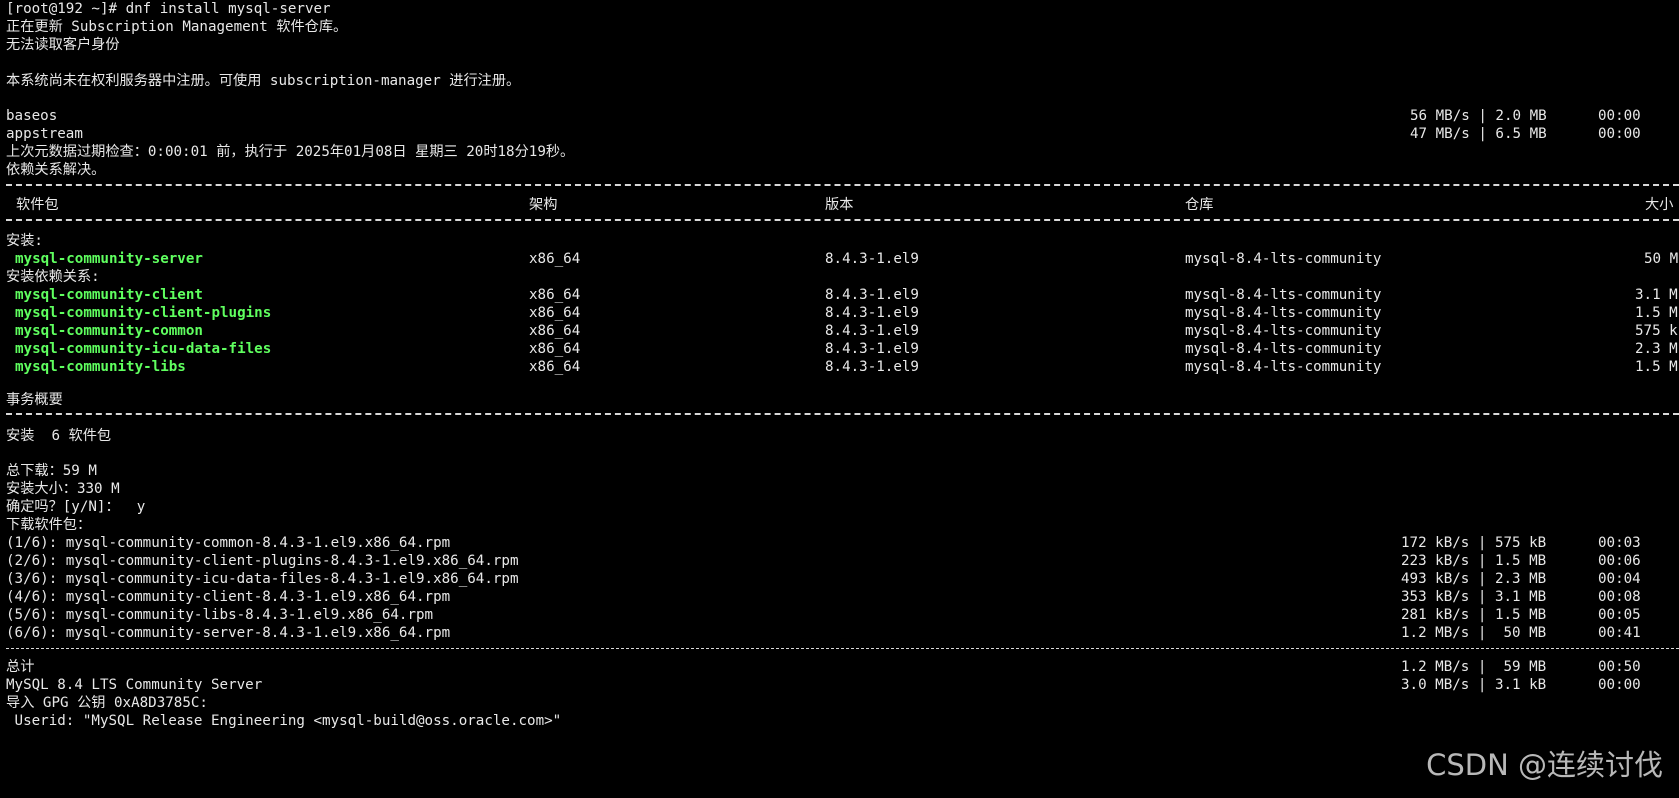 This screenshot has height=798, width=1679. Describe the element at coordinates (1656, 349) in the screenshot. I see `package-size: 2.3 M` at that location.